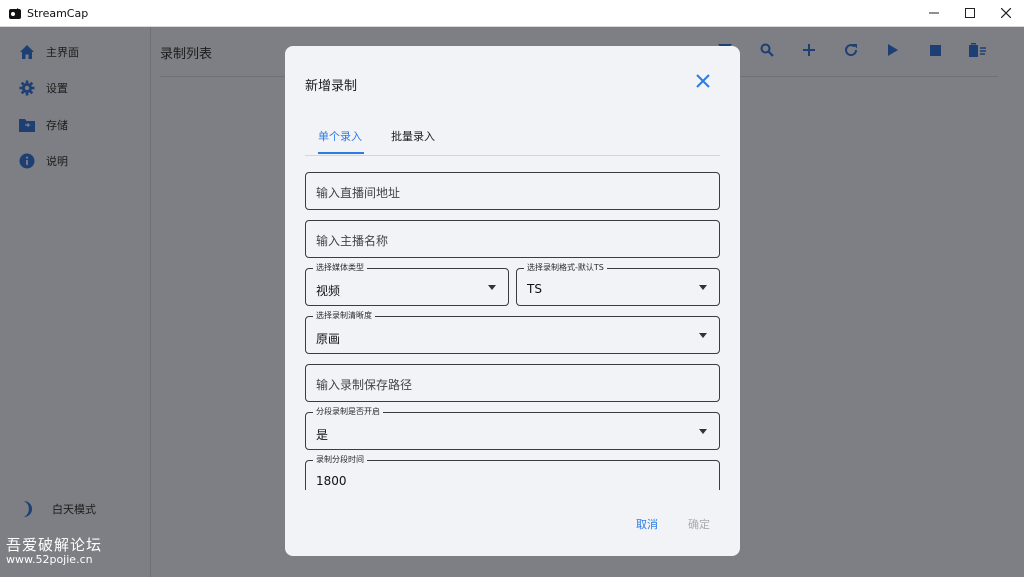 Image resolution: width=1024 pixels, height=577 pixels. What do you see at coordinates (340, 268) in the screenshot?
I see `media-type-label: 选择媒体类型` at bounding box center [340, 268].